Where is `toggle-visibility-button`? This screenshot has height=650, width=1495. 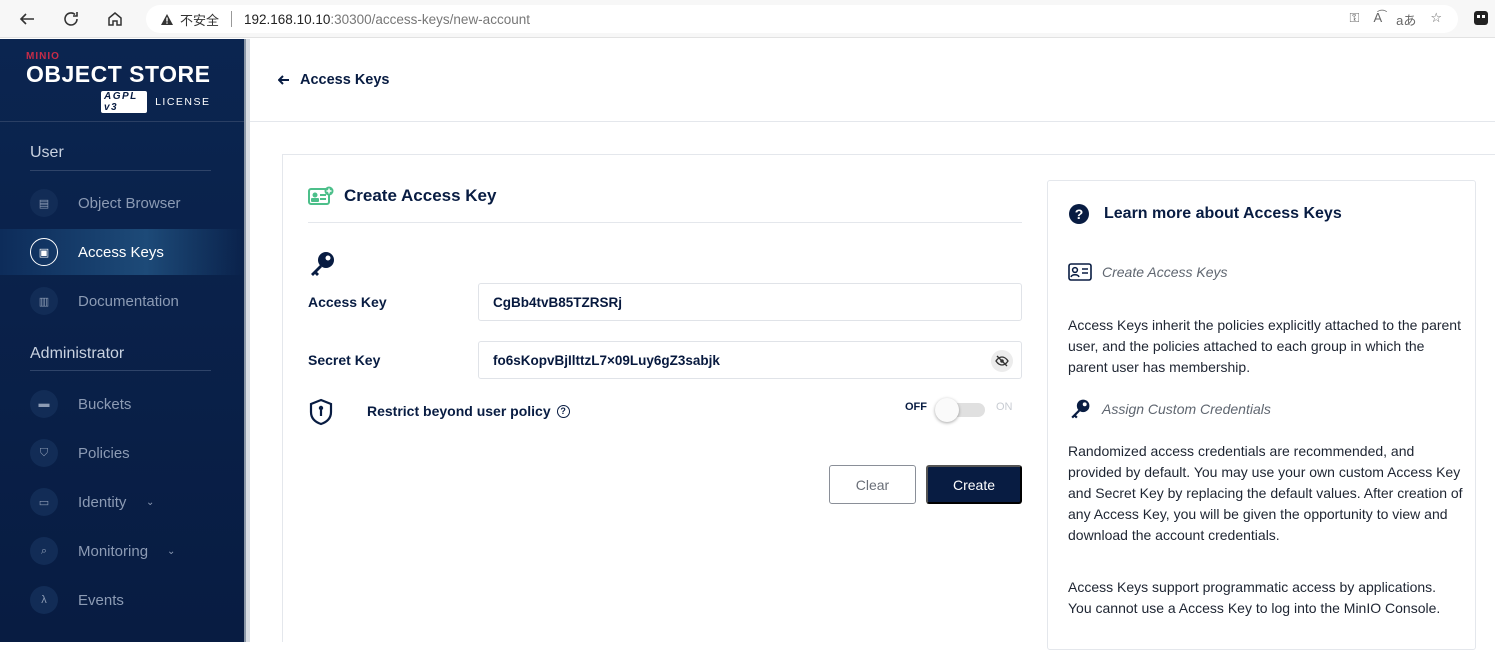
toggle-visibility-button is located at coordinates (1002, 361).